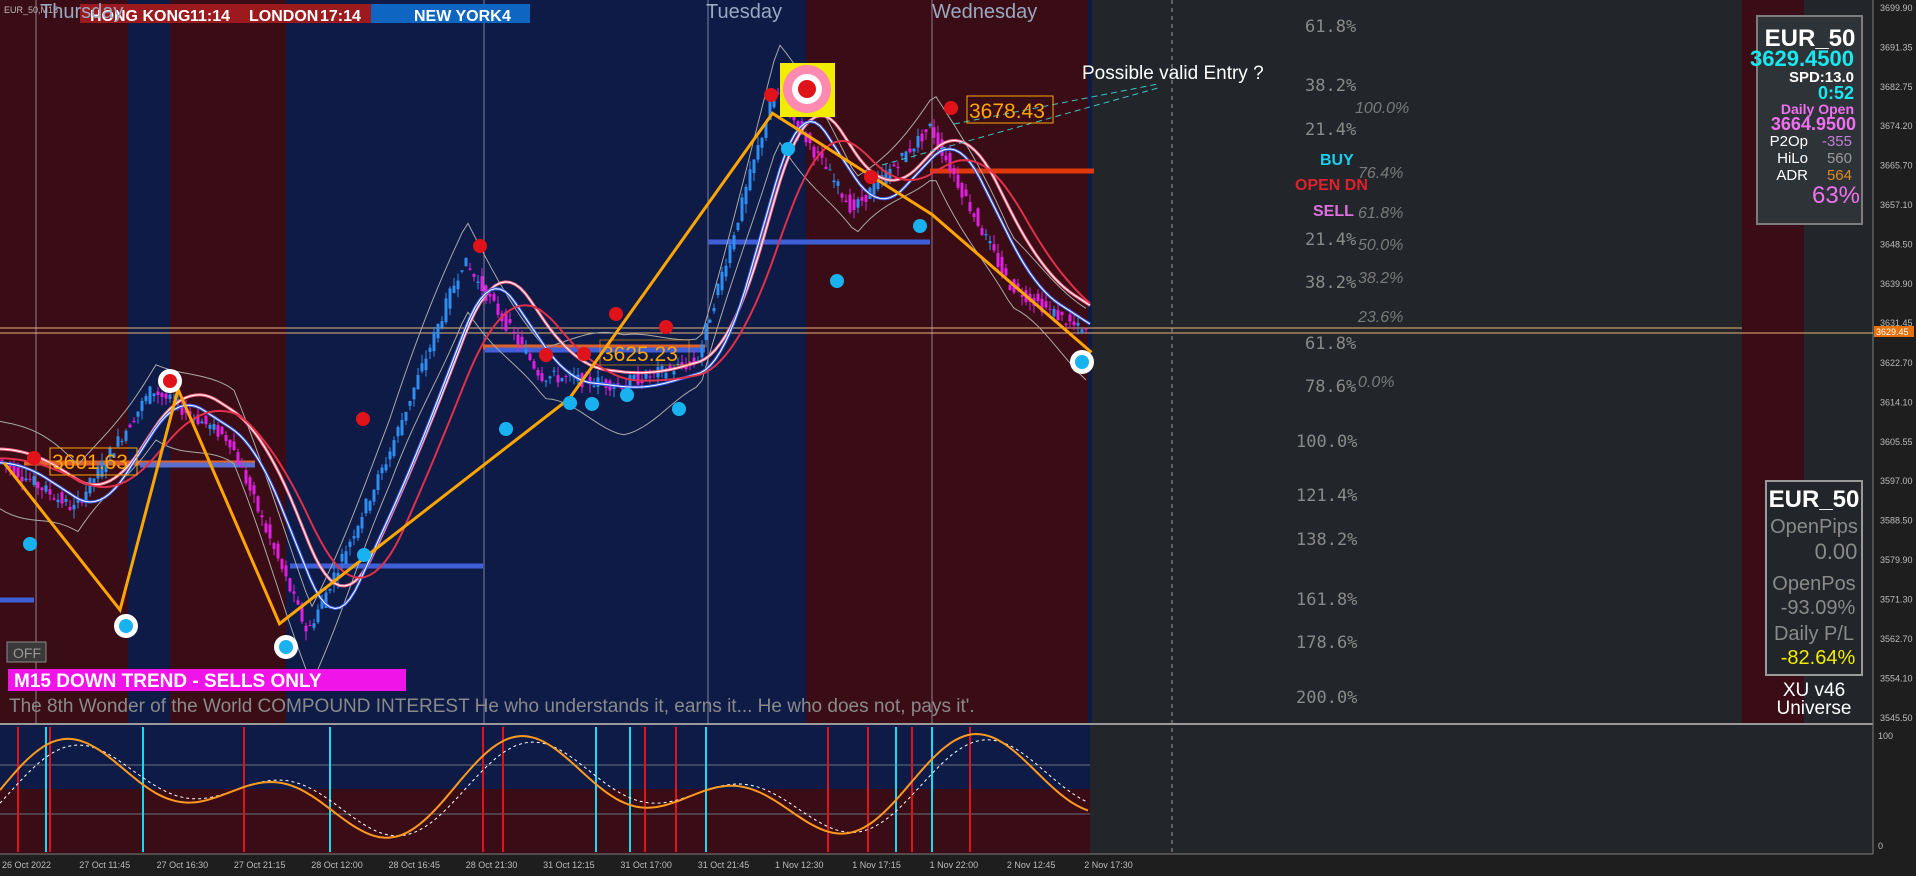 The height and width of the screenshot is (876, 1916). What do you see at coordinates (26, 652) in the screenshot?
I see `off-button: OFF` at bounding box center [26, 652].